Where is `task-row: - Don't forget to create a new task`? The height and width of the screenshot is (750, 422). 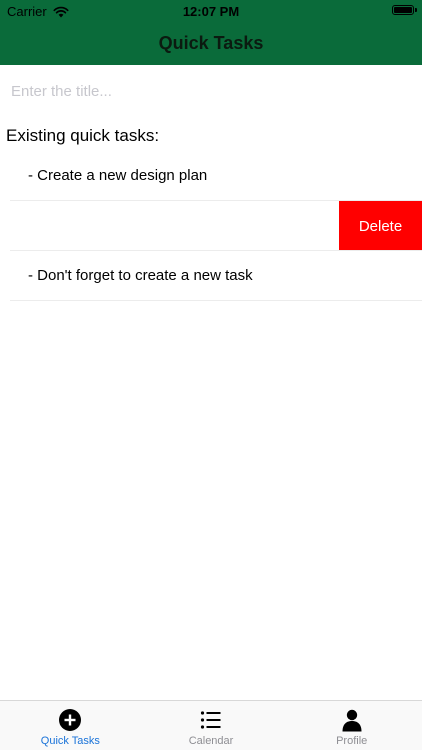
task-row: - Don't forget to create a new task is located at coordinates (216, 276).